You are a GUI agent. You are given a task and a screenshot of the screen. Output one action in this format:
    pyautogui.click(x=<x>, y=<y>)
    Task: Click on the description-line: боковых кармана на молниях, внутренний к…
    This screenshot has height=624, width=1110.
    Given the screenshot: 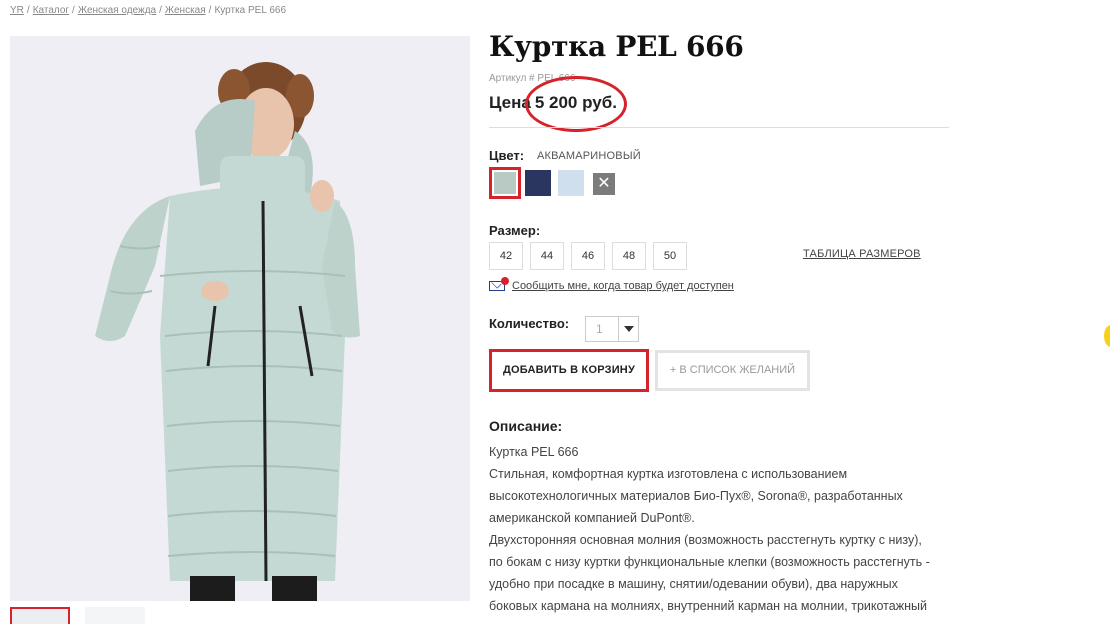 What is the action you would take?
    pyautogui.click(x=708, y=606)
    